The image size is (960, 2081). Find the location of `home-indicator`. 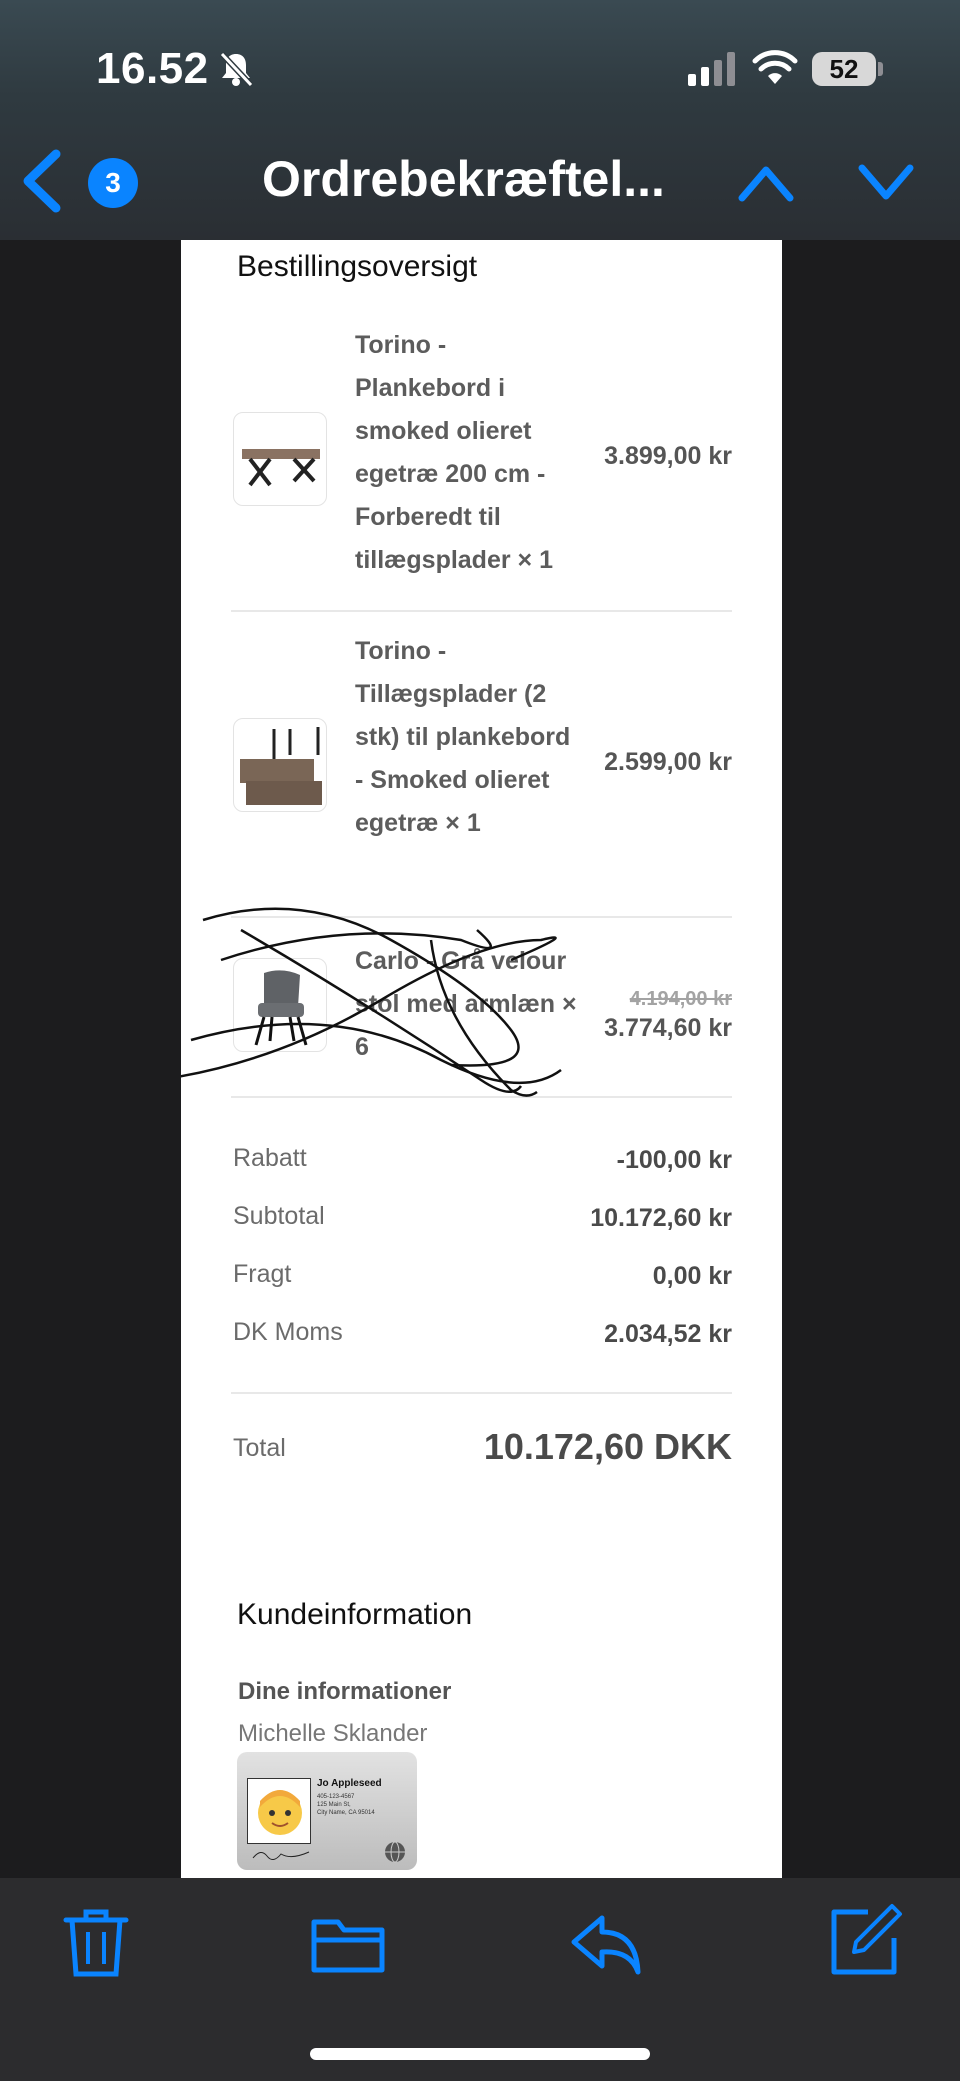

home-indicator is located at coordinates (480, 2054).